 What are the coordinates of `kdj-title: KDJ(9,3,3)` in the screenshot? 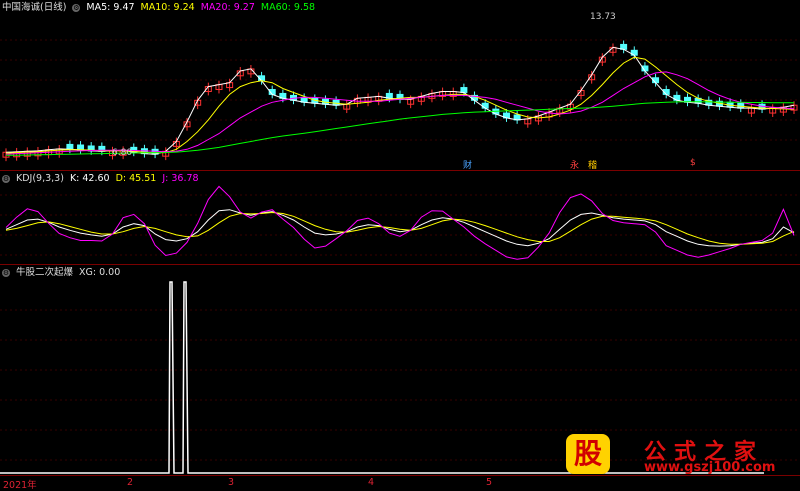 It's located at (40, 179).